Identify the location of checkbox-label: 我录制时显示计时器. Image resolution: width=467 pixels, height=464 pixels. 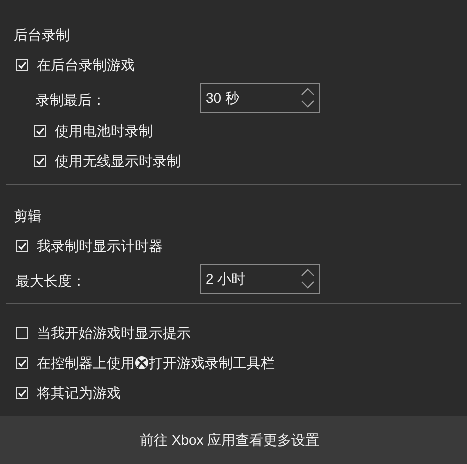
(100, 246).